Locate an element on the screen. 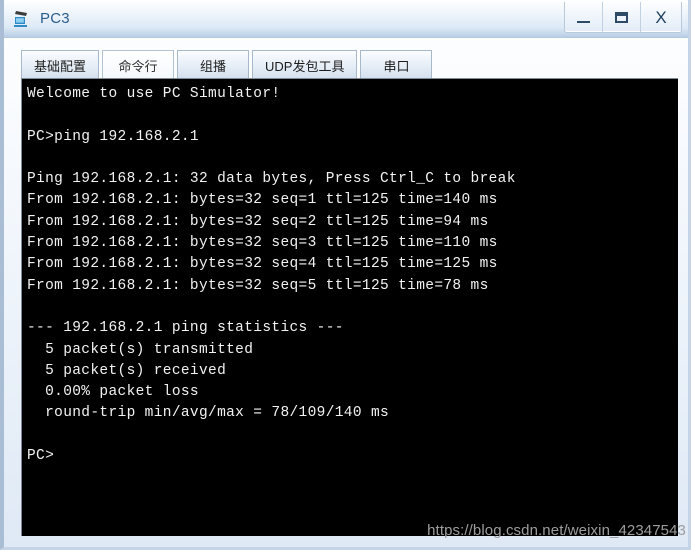 This screenshot has width=691, height=550. minimize-button is located at coordinates (584, 17).